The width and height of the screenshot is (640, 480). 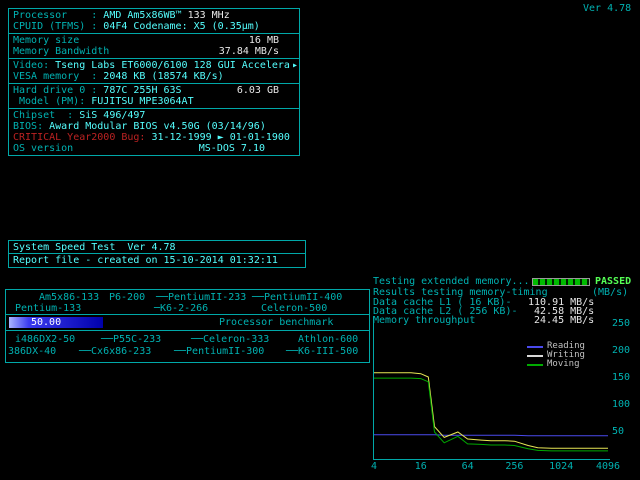 I want to click on memory-size-value: 16 MB, so click(x=263, y=40).